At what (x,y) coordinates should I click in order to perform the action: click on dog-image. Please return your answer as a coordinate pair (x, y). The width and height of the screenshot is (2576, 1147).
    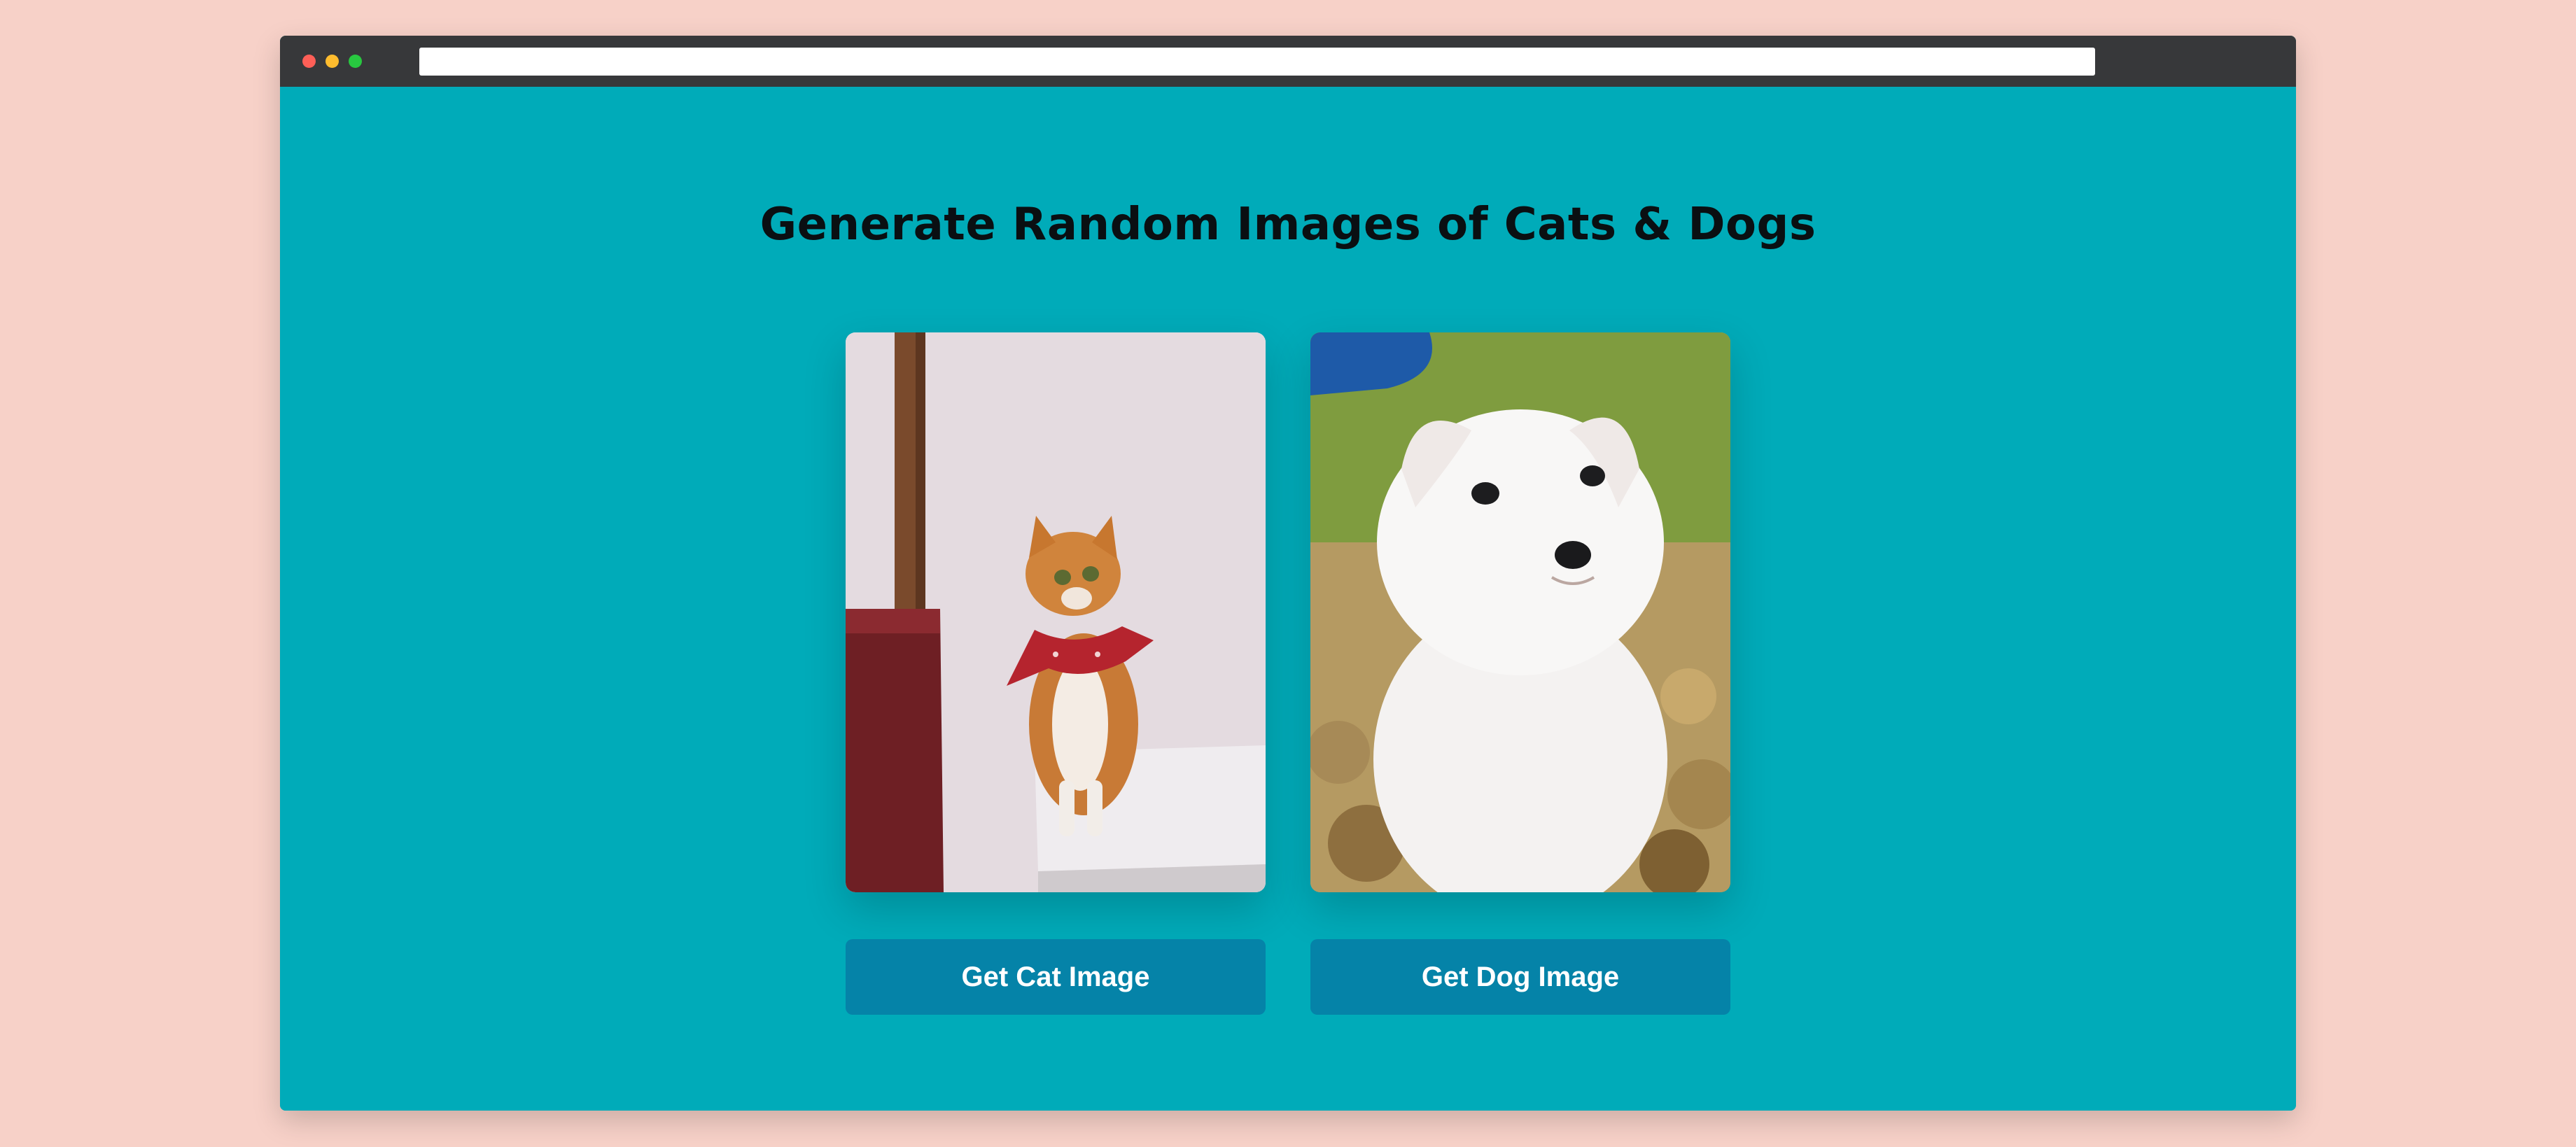
    Looking at the image, I should click on (1520, 612).